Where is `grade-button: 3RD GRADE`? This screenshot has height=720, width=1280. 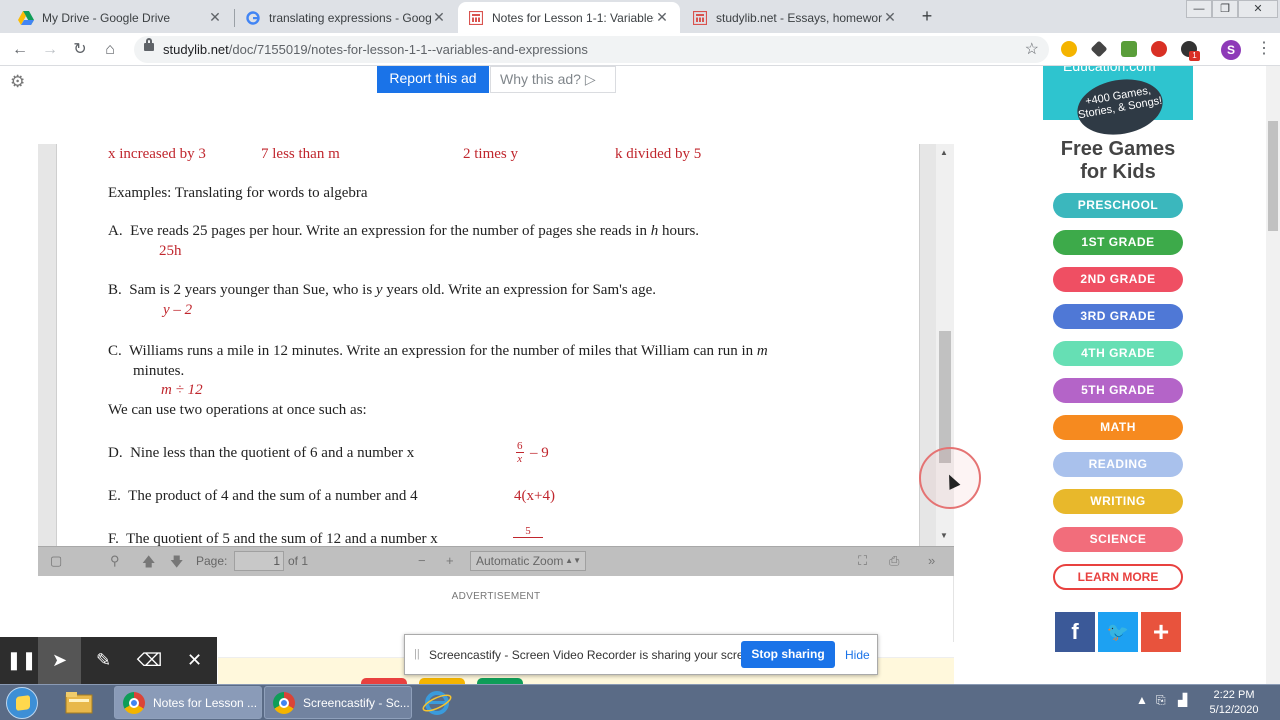
grade-button: 3RD GRADE is located at coordinates (1118, 316).